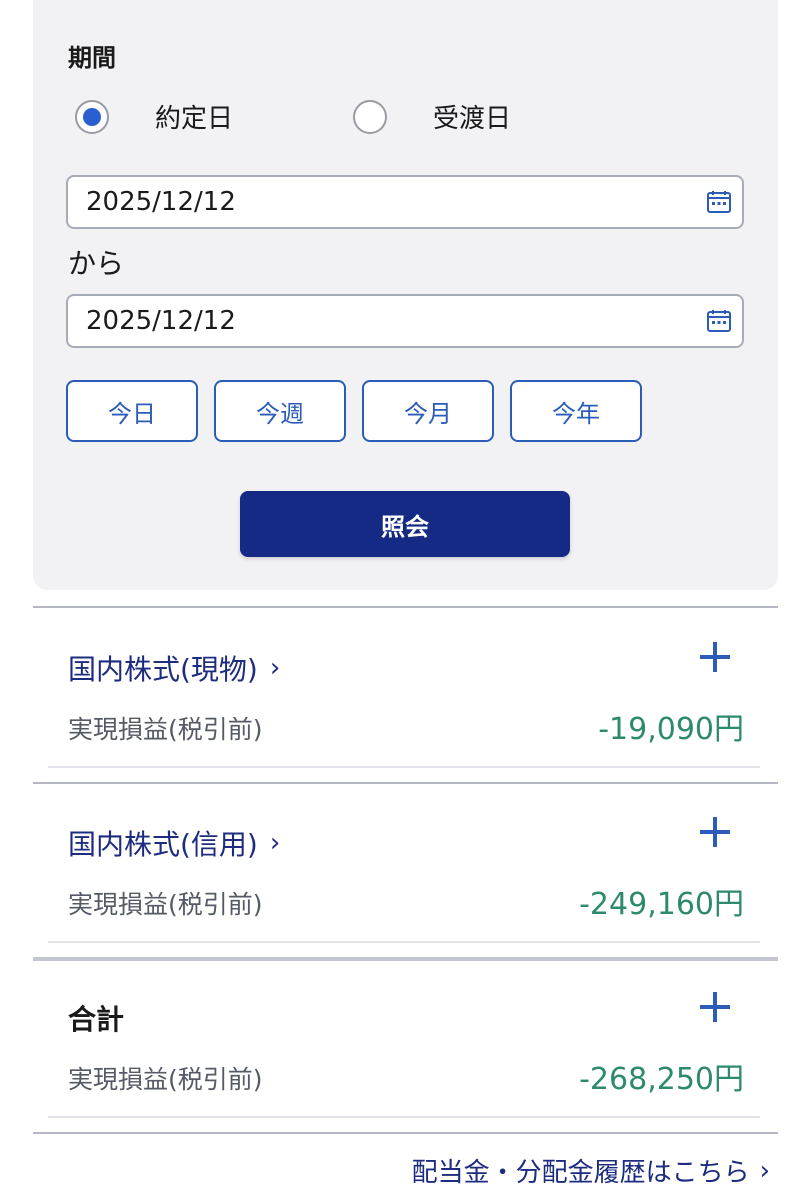 The height and width of the screenshot is (1200, 810). Describe the element at coordinates (132, 411) in the screenshot. I see `today-button: 今日` at that location.